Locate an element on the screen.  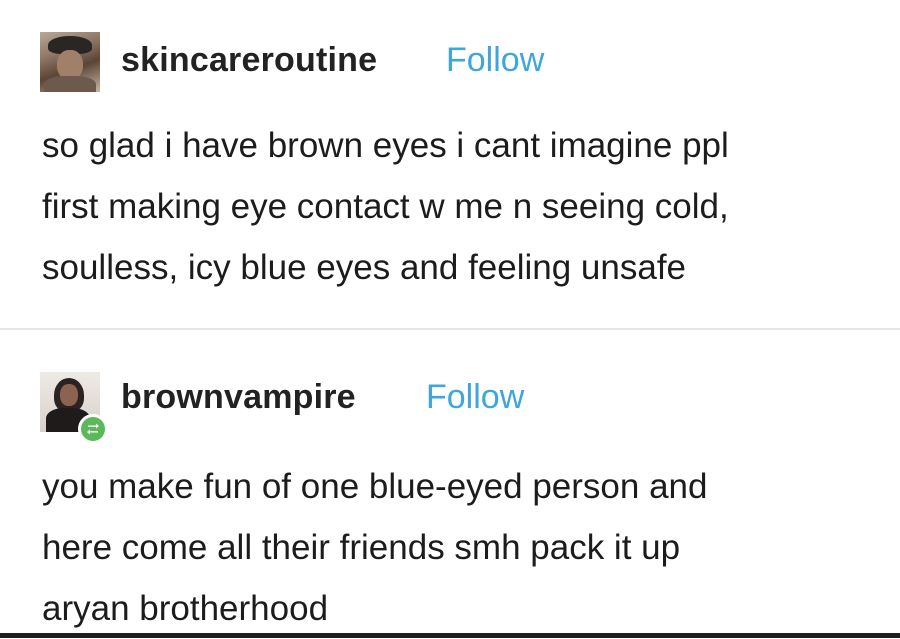
post-username: skincareroutine is located at coordinates (249, 60).